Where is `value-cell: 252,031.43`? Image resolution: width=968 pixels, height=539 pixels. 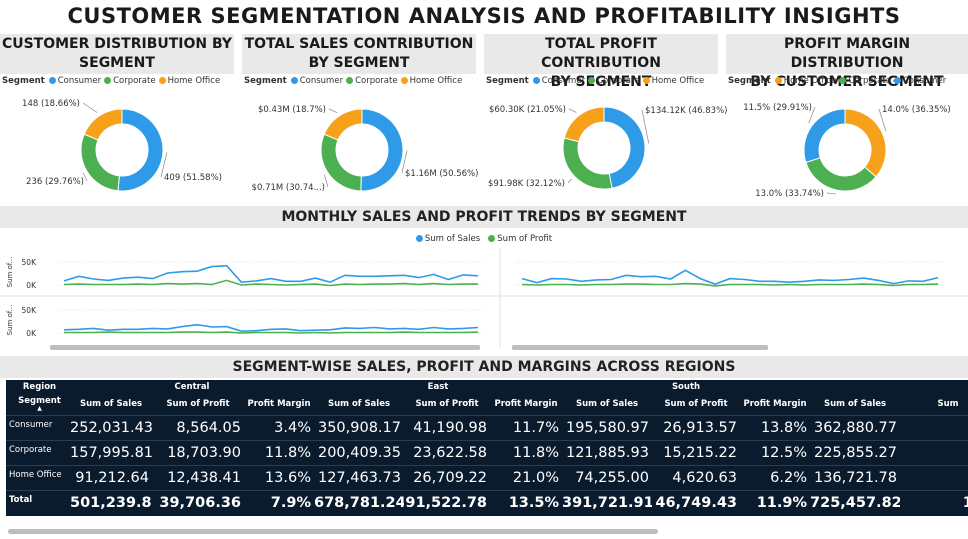
value-cell: 252,031.43 is located at coordinates (111, 428).